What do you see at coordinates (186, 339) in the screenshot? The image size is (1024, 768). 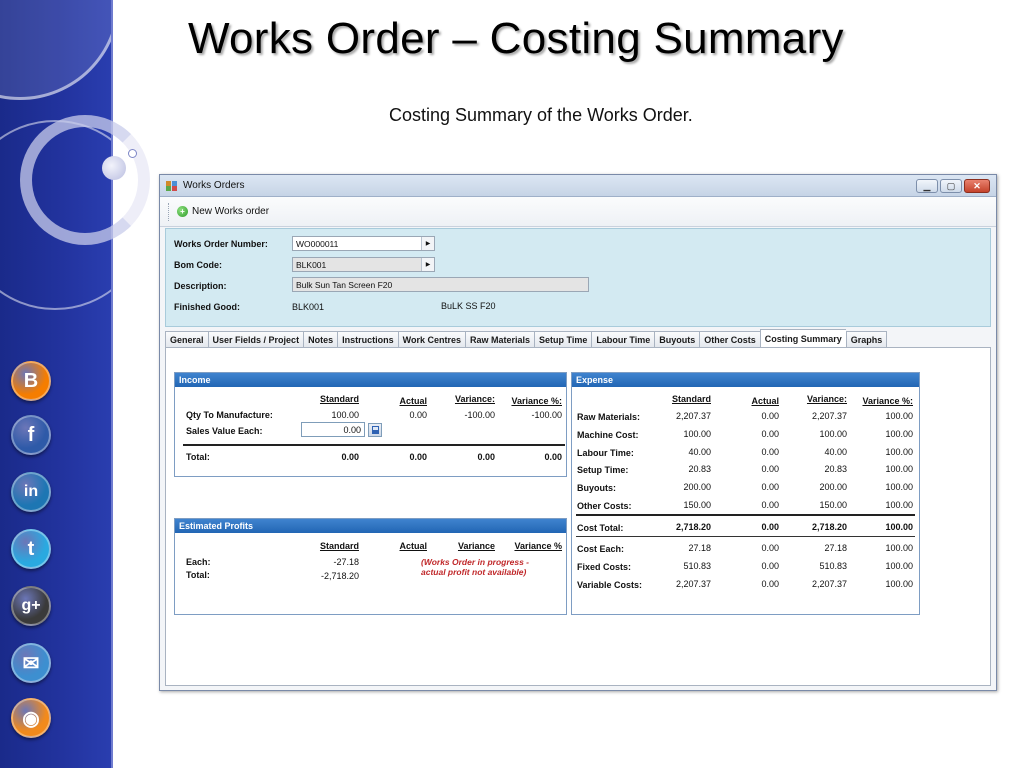 I see `tab-general: General` at bounding box center [186, 339].